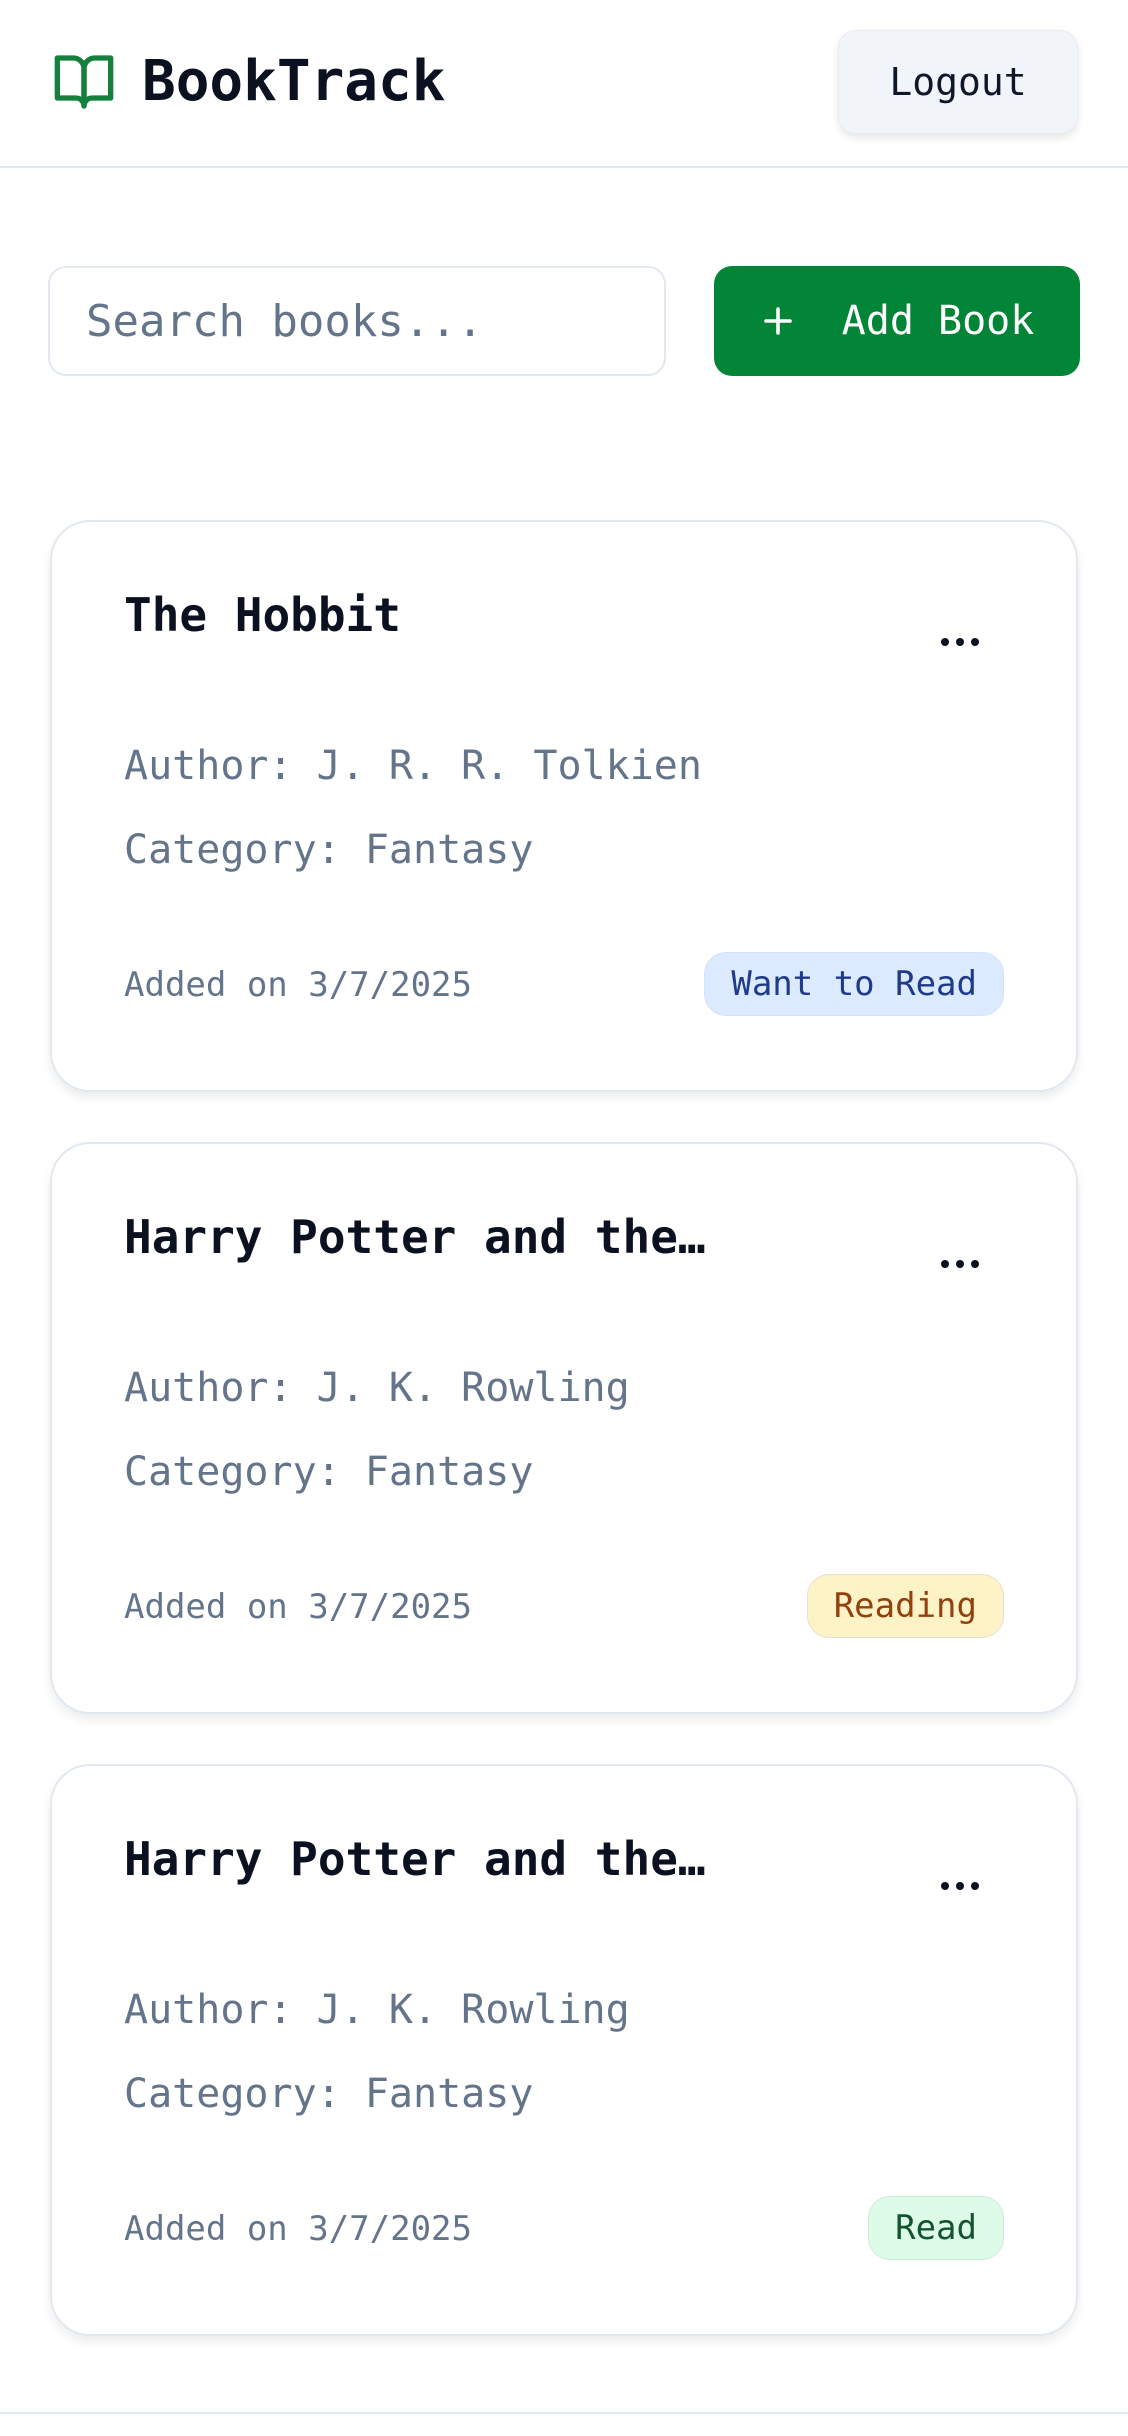 The image size is (1128, 2436). Describe the element at coordinates (938, 321) in the screenshot. I see `add-book-label: Add Book` at that location.